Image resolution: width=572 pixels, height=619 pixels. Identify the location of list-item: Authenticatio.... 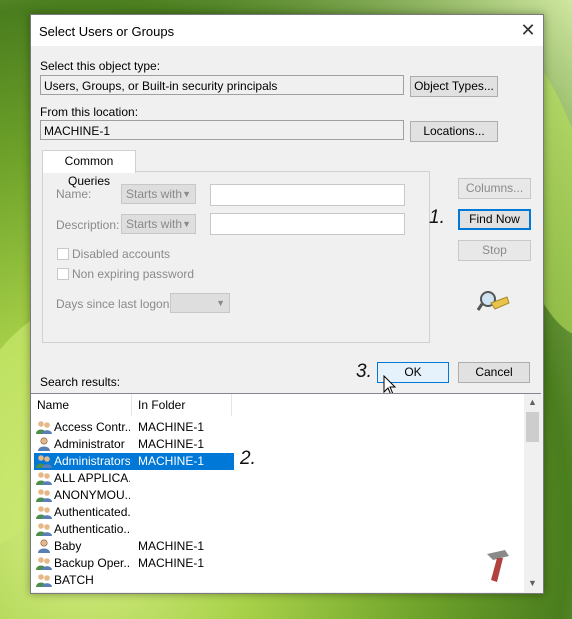
(134, 529).